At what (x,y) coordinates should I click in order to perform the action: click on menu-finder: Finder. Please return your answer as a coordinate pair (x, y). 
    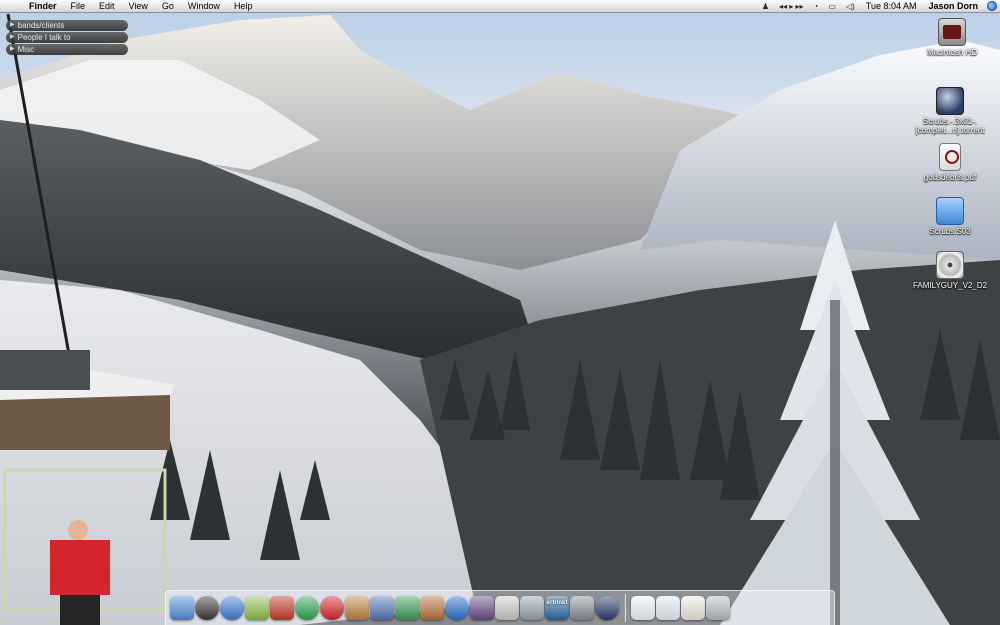
    Looking at the image, I should click on (43, 6).